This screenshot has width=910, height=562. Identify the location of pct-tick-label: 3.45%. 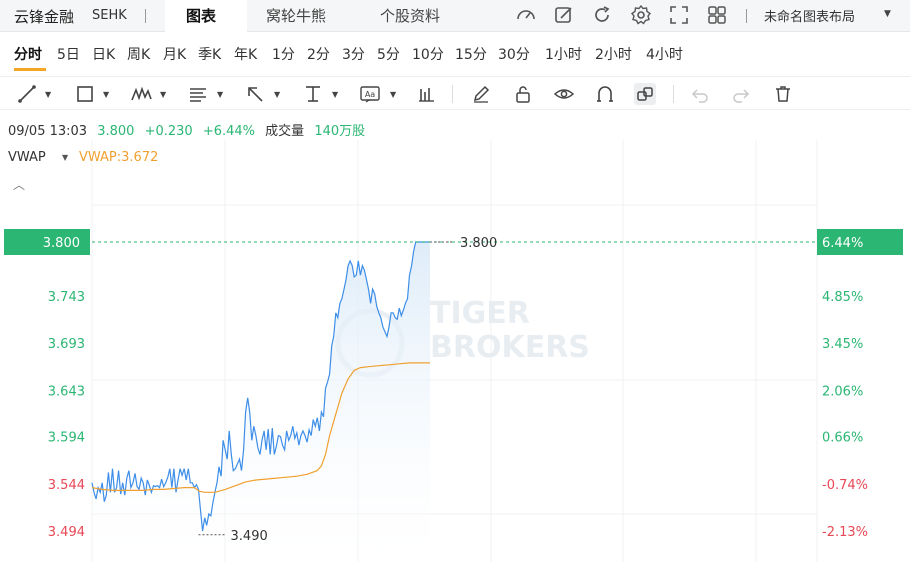
(842, 344).